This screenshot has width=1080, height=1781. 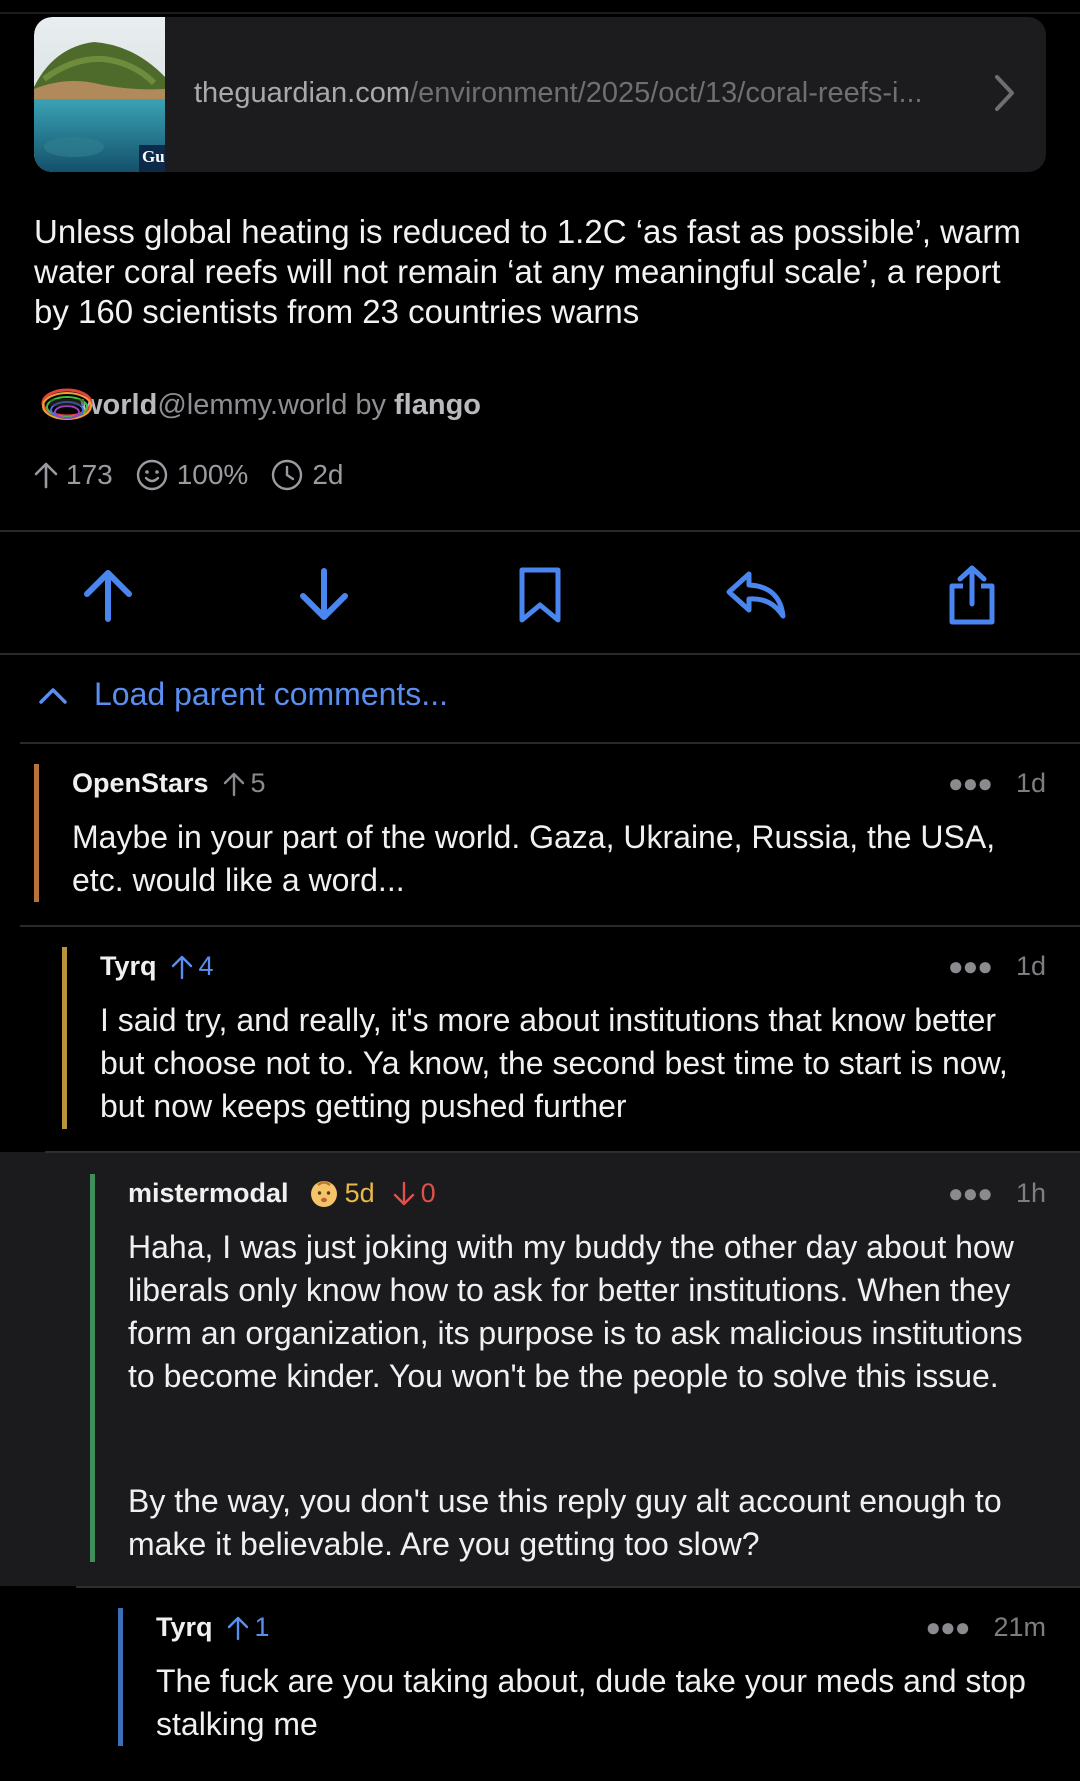 I want to click on bookmark-icon, so click(x=540, y=595).